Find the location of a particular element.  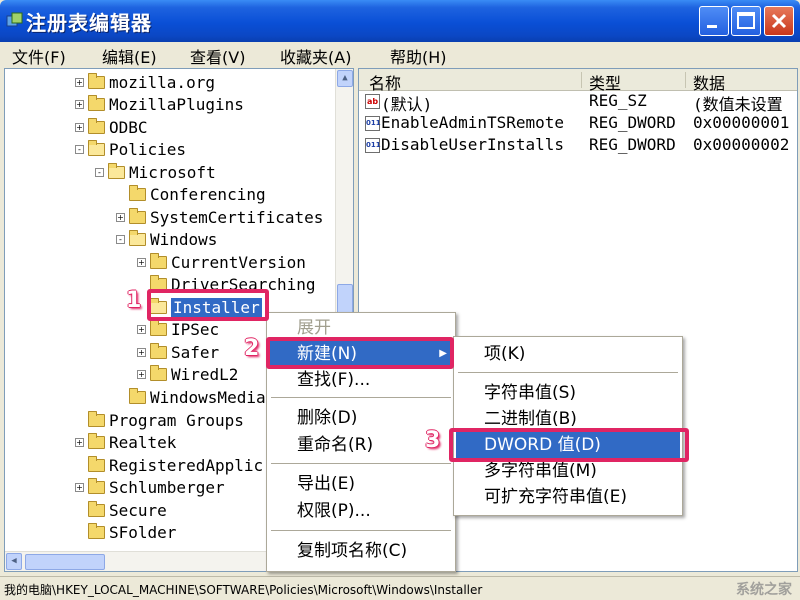

sub-key: 项(K) is located at coordinates (568, 354).